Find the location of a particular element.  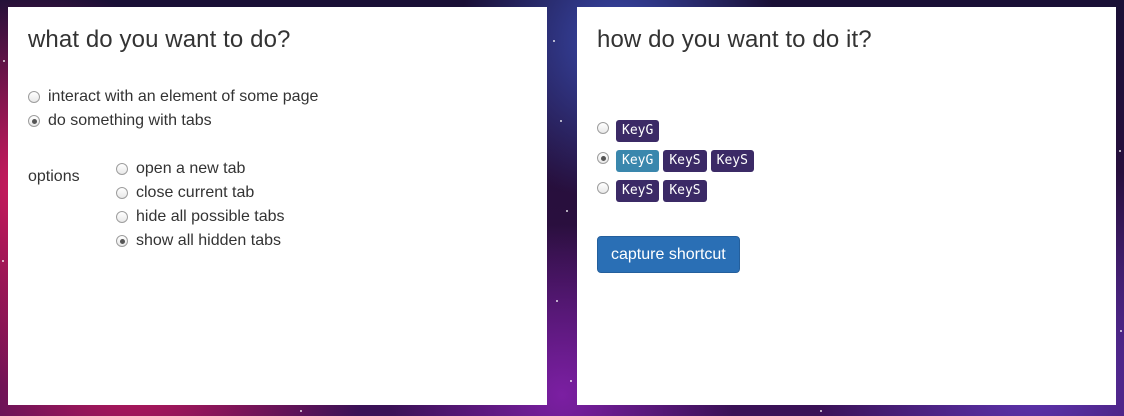

tab-option-label: hide all possible tabs is located at coordinates (210, 216).